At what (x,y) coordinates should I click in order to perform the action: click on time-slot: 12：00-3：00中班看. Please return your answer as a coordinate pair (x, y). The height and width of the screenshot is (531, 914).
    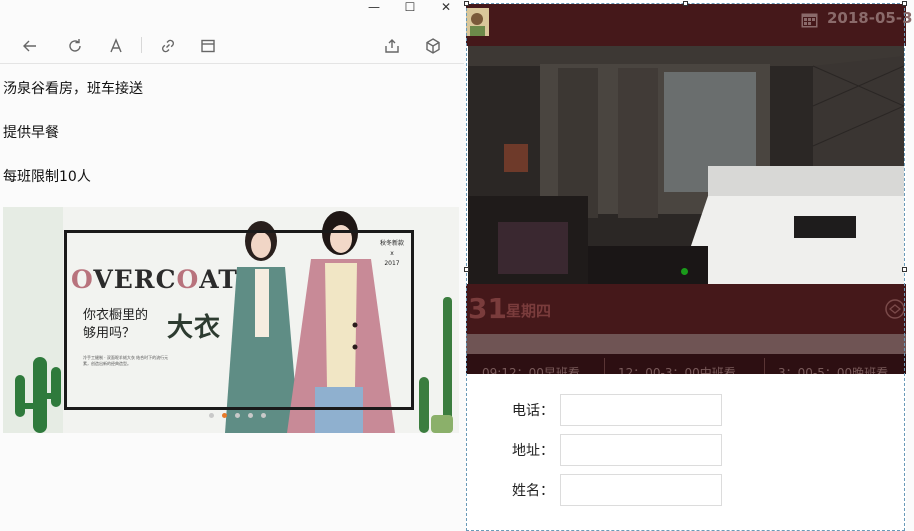
    Looking at the image, I should click on (677, 369).